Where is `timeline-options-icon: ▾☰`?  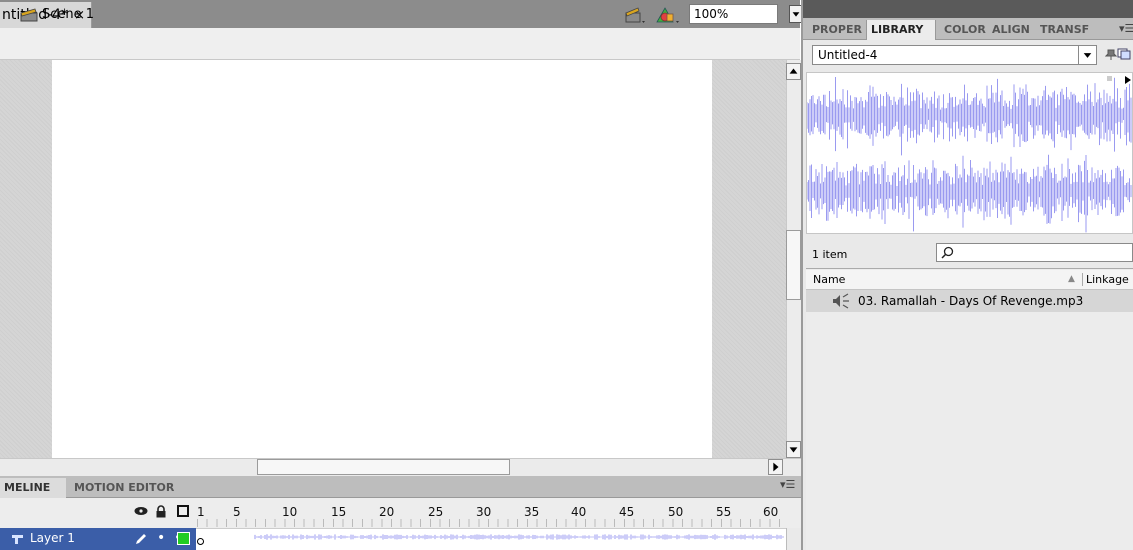
timeline-options-icon: ▾☰ is located at coordinates (787, 484).